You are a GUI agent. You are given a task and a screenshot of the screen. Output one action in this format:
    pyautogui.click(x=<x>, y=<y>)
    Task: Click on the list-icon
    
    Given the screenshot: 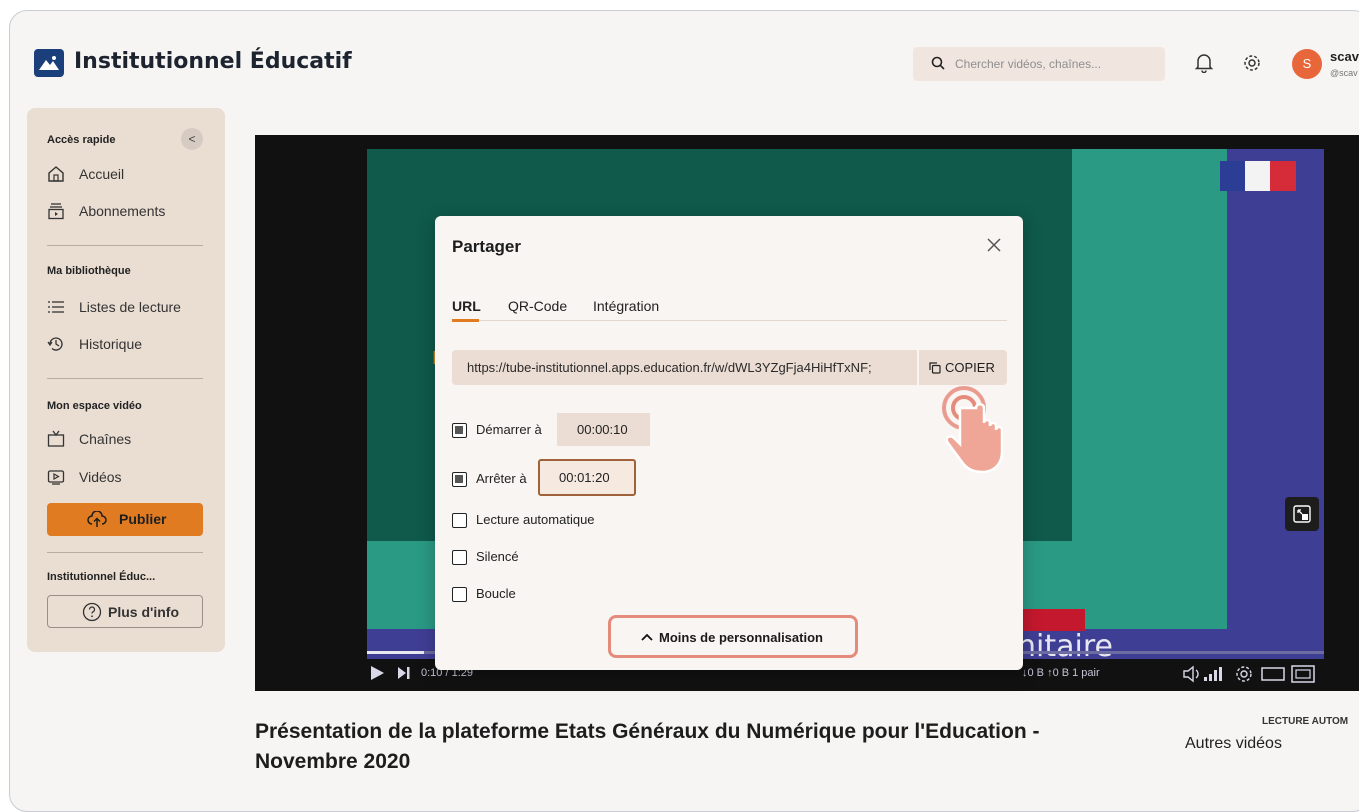 What is the action you would take?
    pyautogui.click(x=56, y=307)
    